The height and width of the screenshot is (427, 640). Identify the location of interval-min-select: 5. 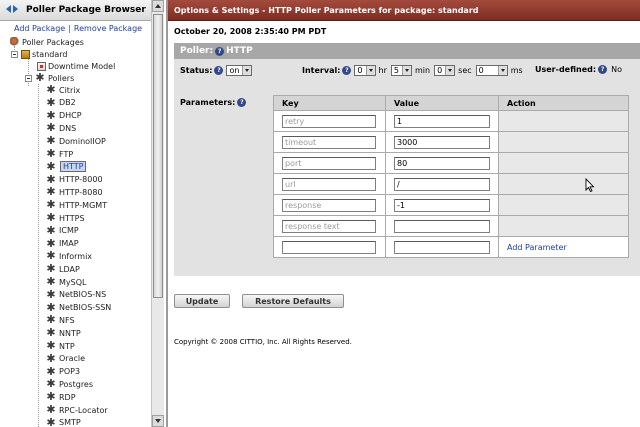
(401, 70).